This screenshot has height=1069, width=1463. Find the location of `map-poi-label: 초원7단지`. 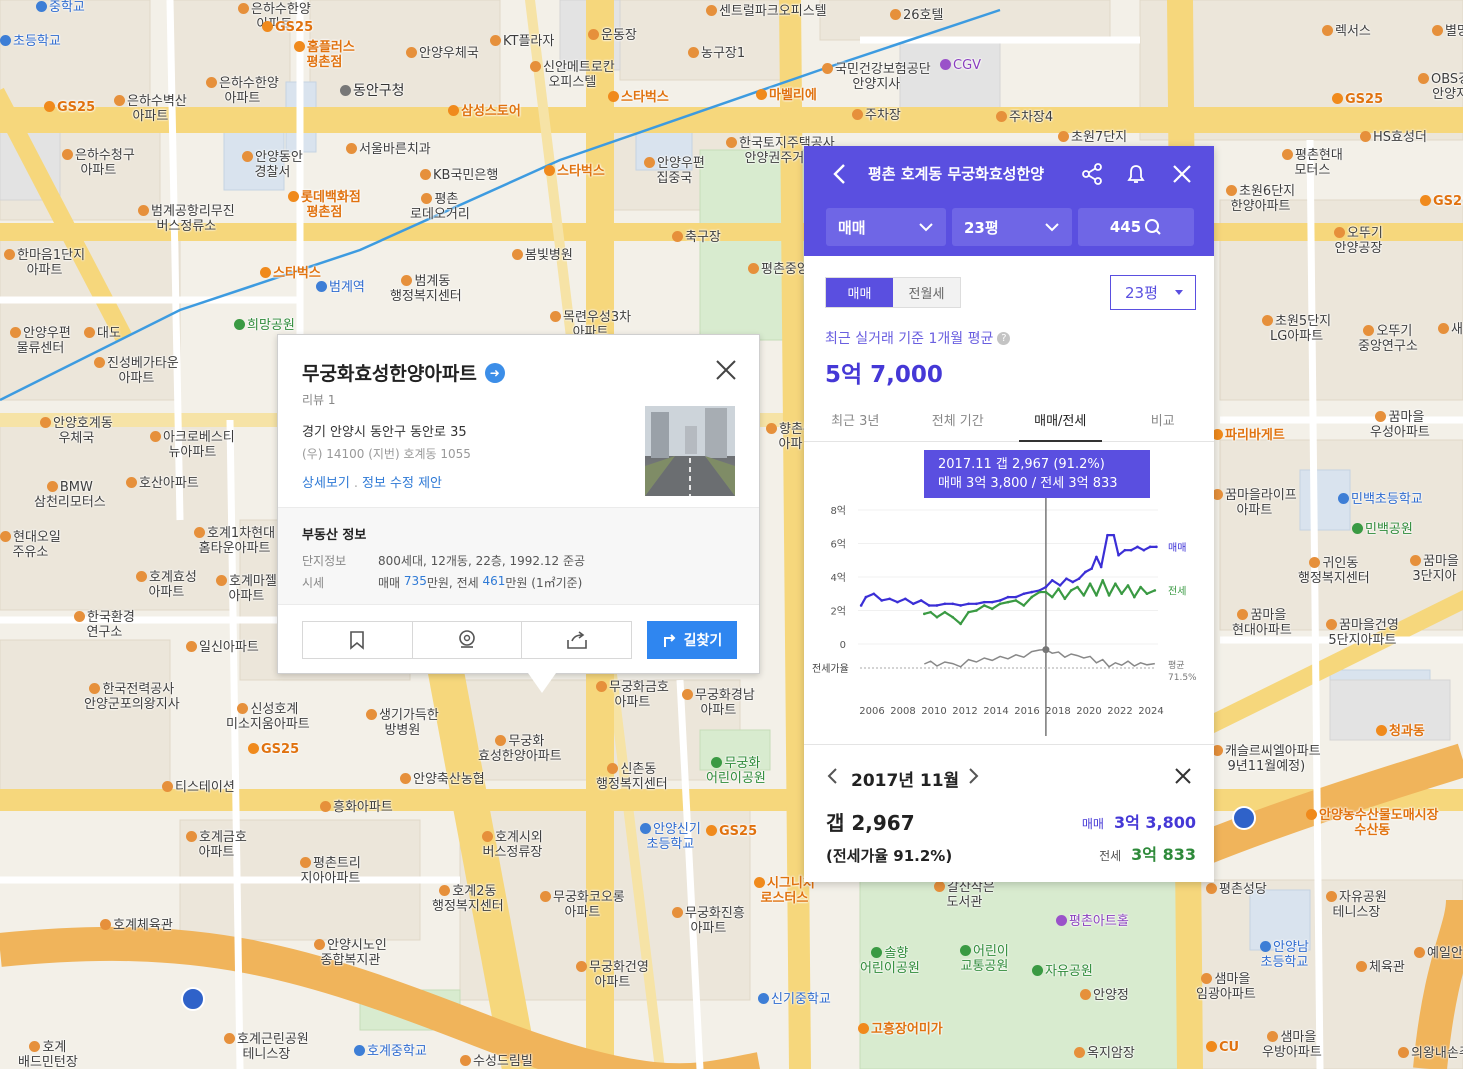

map-poi-label: 초원7단지 is located at coordinates (1092, 137).